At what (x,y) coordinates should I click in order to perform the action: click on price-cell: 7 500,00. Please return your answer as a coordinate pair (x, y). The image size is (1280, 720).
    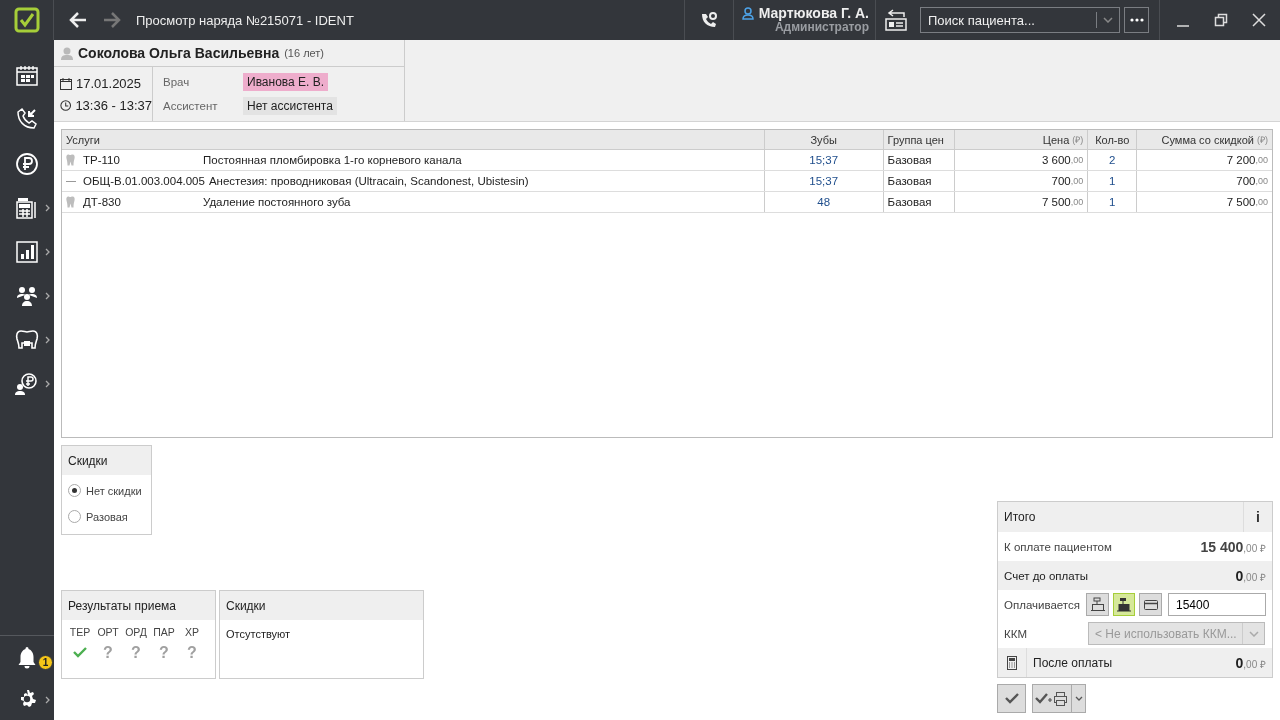
    Looking at the image, I should click on (1021, 202).